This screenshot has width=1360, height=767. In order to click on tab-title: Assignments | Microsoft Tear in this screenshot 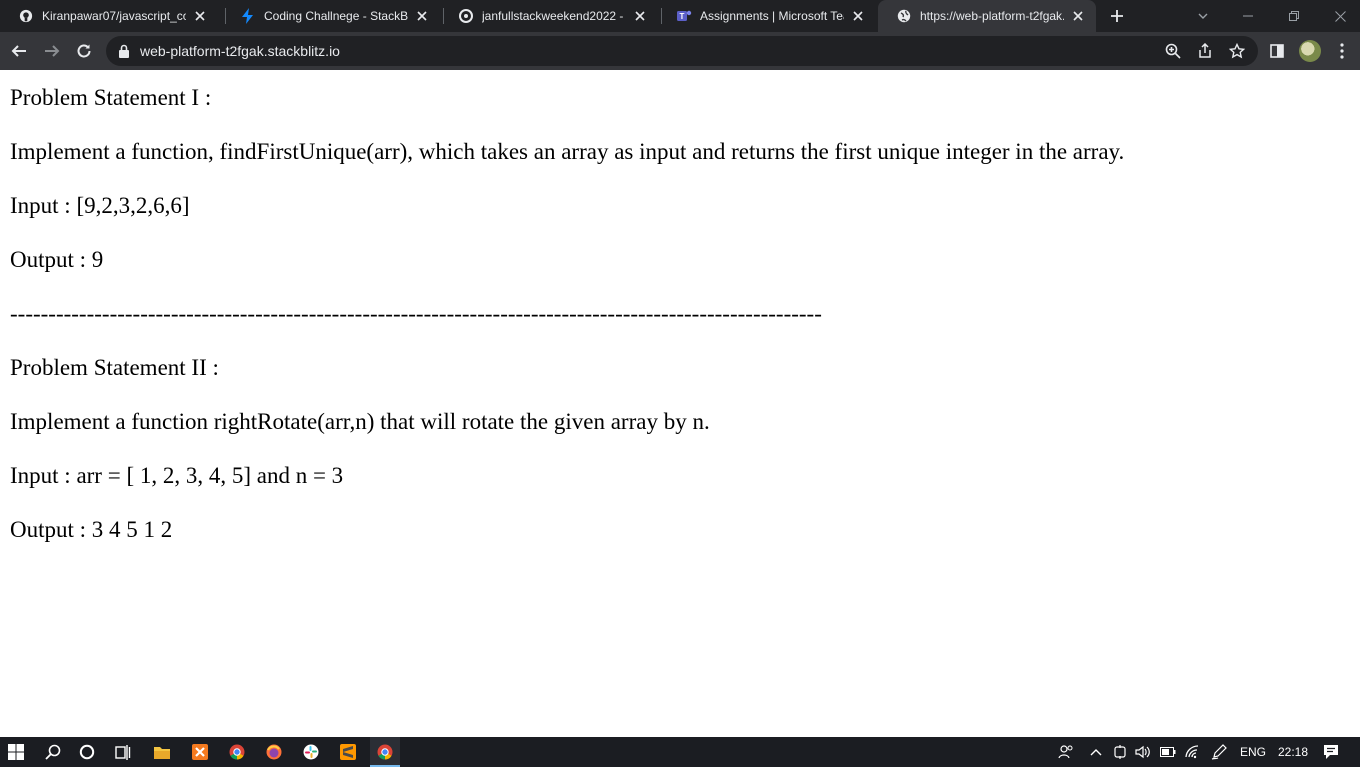, I will do `click(772, 16)`.